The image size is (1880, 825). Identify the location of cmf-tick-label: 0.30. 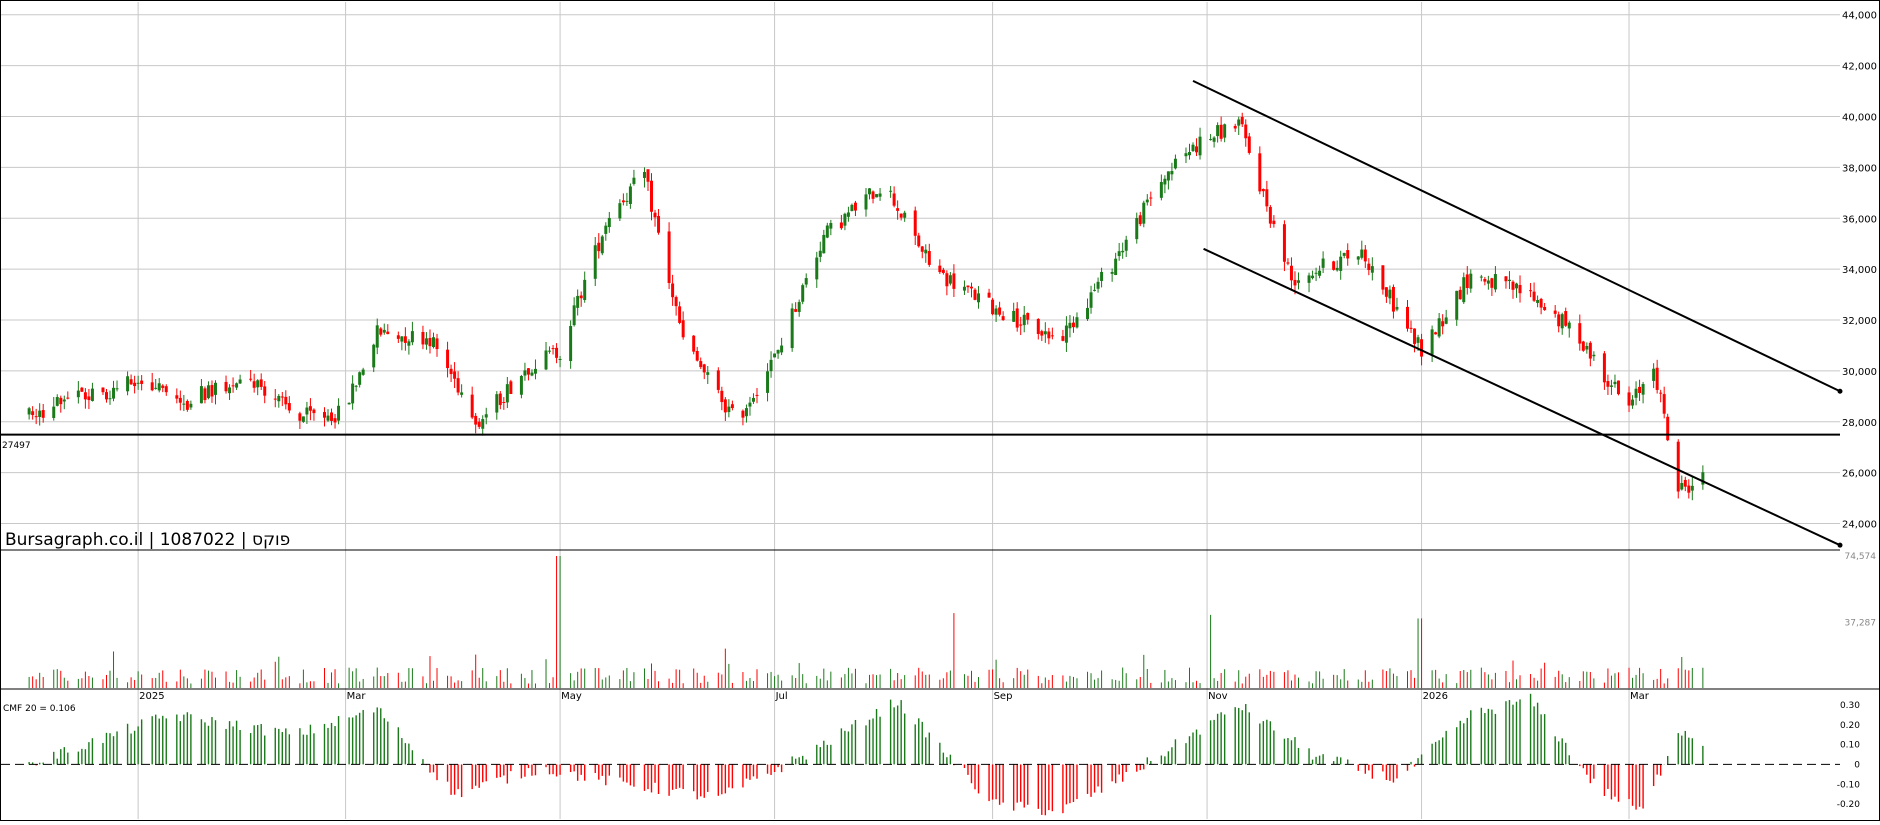
(1850, 706).